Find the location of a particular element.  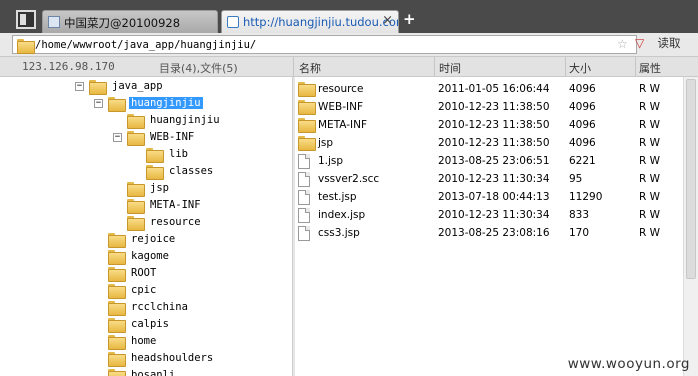

file-size: 6221 is located at coordinates (582, 161).